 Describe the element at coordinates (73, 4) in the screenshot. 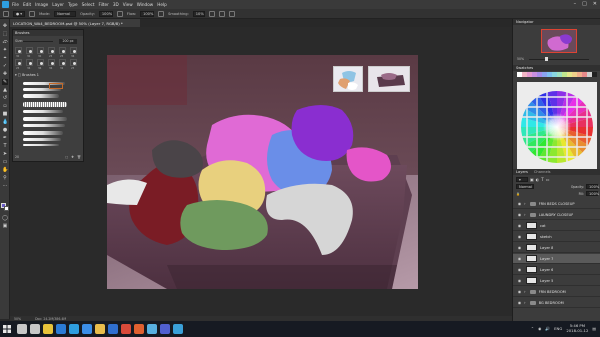

I see `menu-type: Type` at that location.